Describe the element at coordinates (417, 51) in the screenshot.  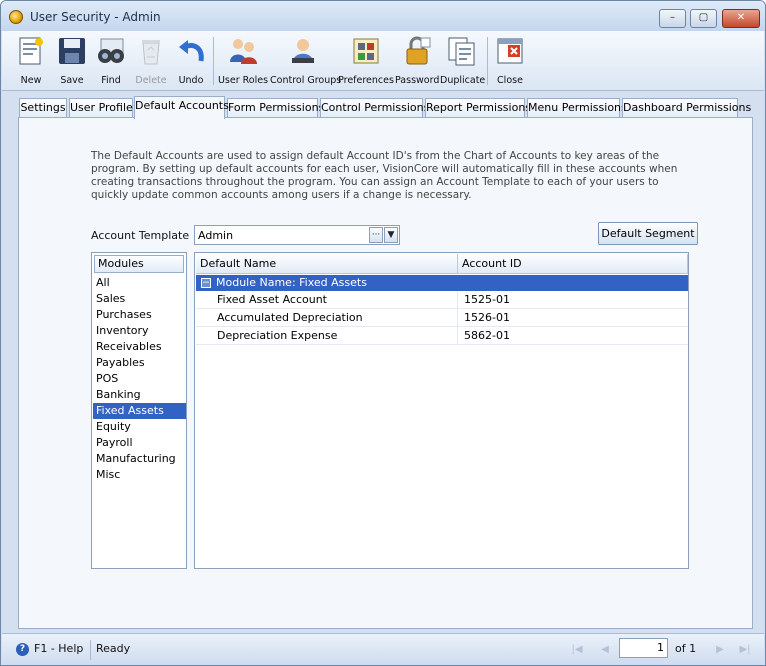
I see `password-lock-icon` at that location.